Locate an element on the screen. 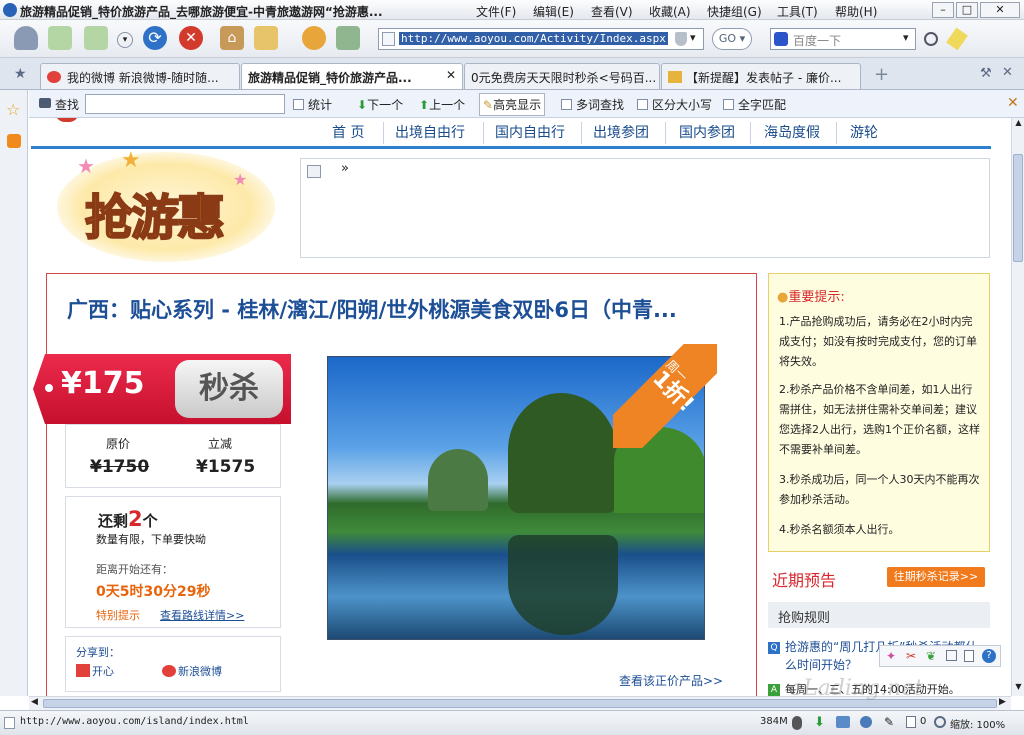 The height and width of the screenshot is (735, 1024). nav-outbound-group: 出境参团 is located at coordinates (621, 132).